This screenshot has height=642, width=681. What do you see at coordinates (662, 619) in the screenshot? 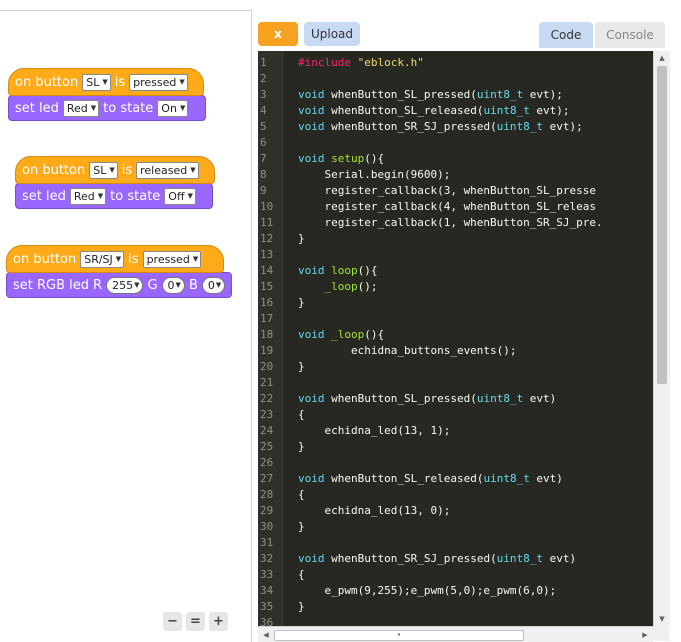
I see `scroll-down-icon: ▼` at bounding box center [662, 619].